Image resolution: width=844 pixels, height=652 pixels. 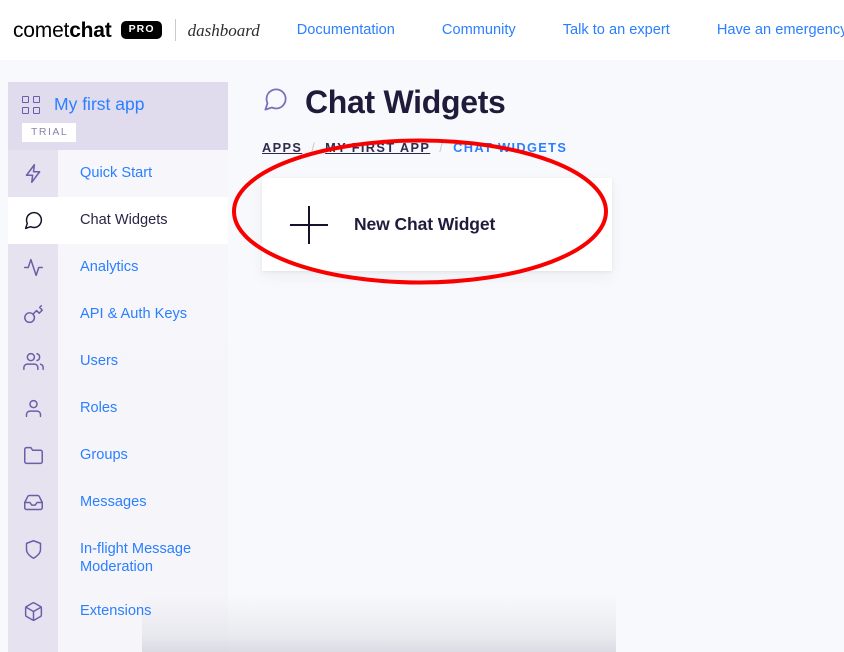 I want to click on sidebar-item-label: Users, so click(x=99, y=361).